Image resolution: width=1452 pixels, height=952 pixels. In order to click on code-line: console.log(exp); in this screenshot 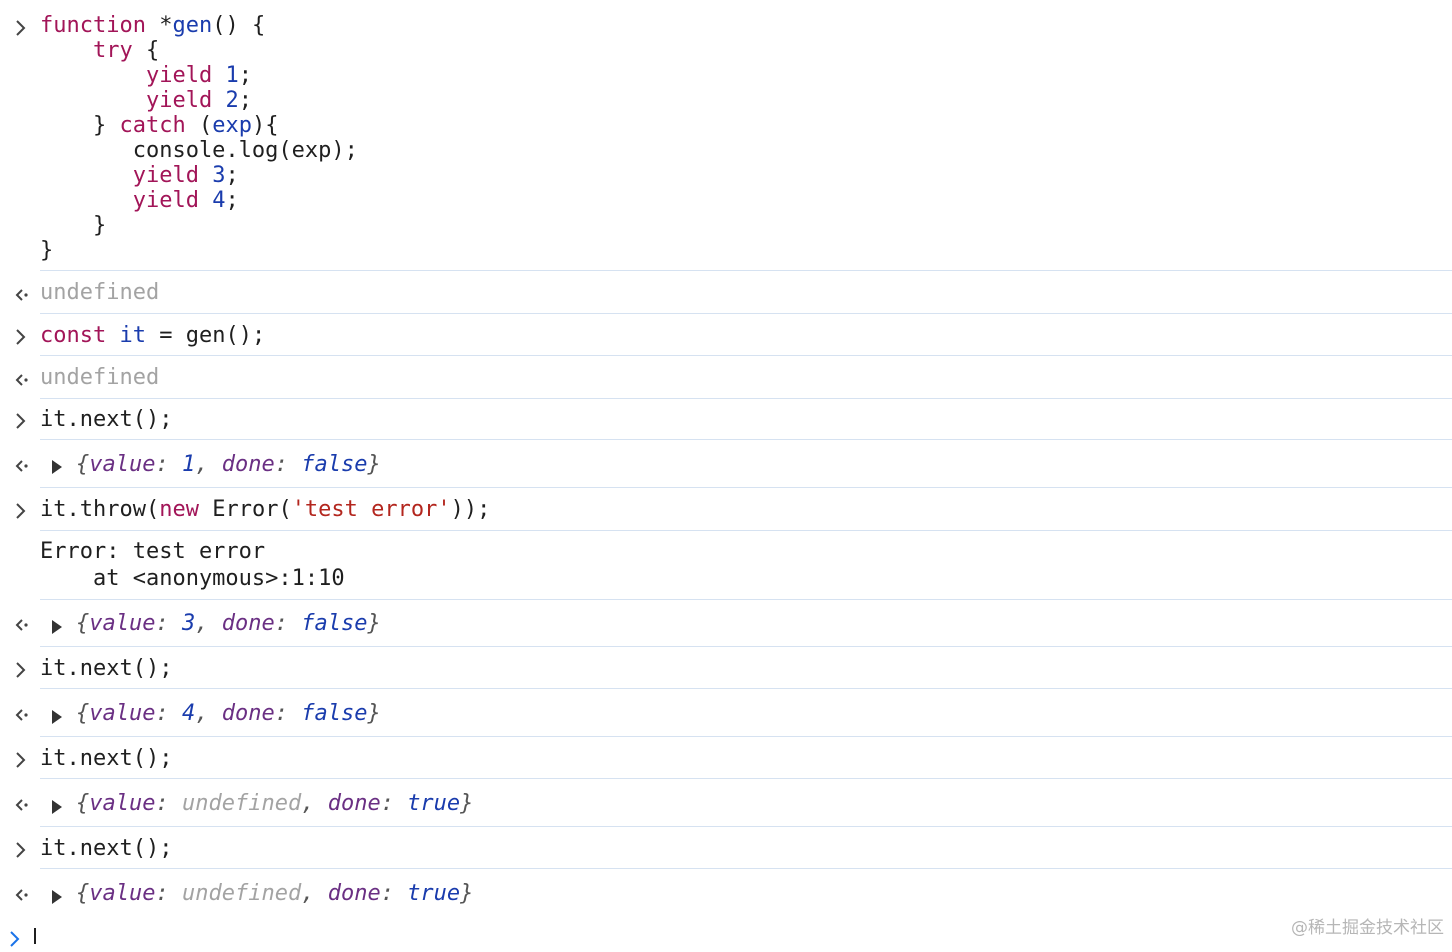, I will do `click(199, 150)`.